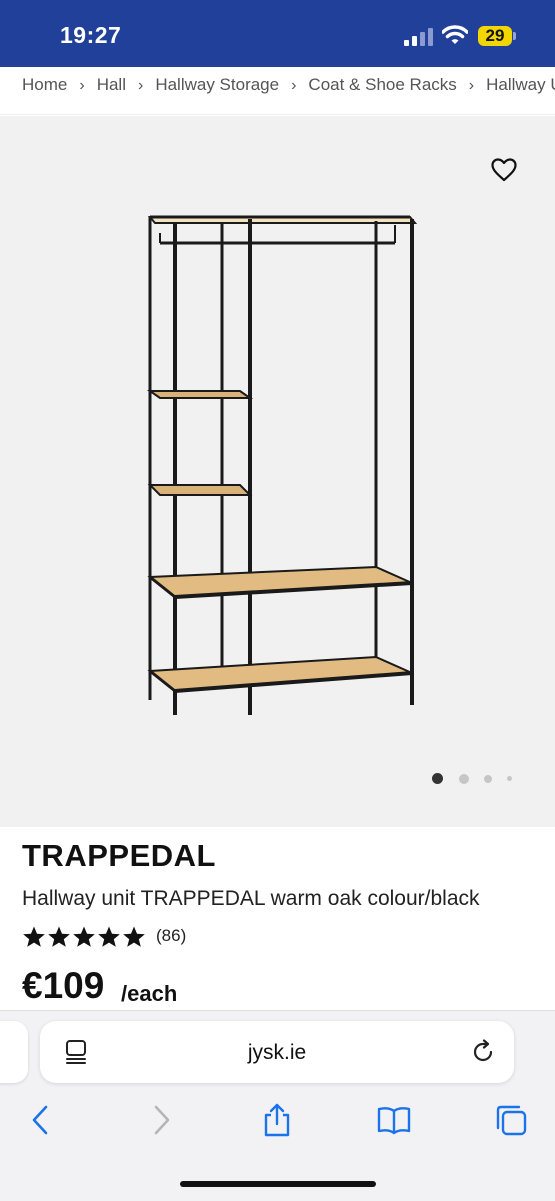 The width and height of the screenshot is (555, 1201). Describe the element at coordinates (511, 1120) in the screenshot. I see `tabs-icon` at that location.